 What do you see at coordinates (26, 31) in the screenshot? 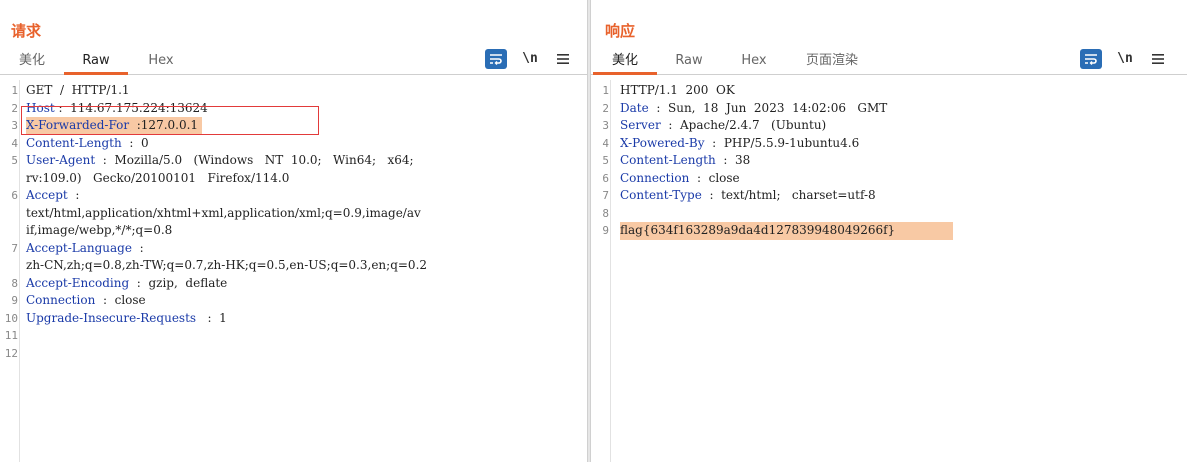
I see `request-title: 请求` at bounding box center [26, 31].